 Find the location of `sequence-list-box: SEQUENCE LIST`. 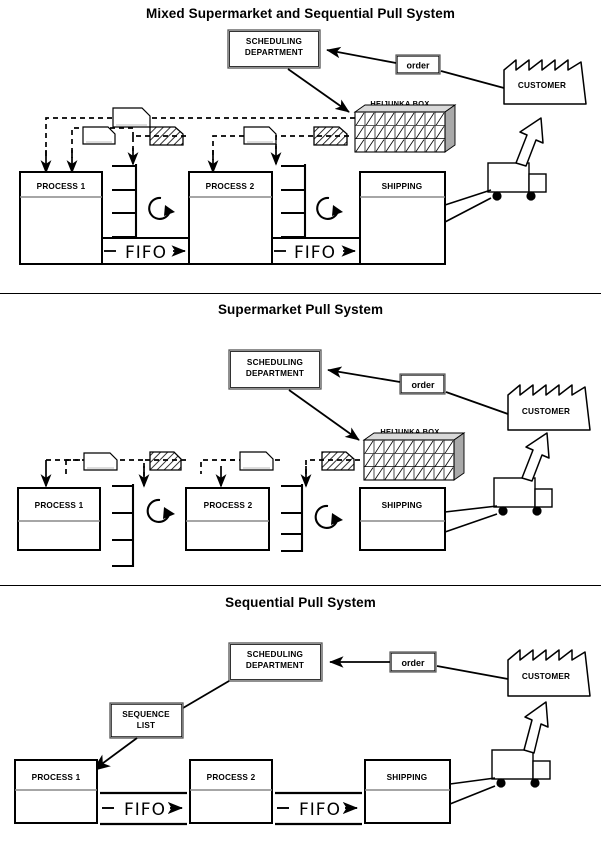

sequence-list-box: SEQUENCE LIST is located at coordinates (146, 720).